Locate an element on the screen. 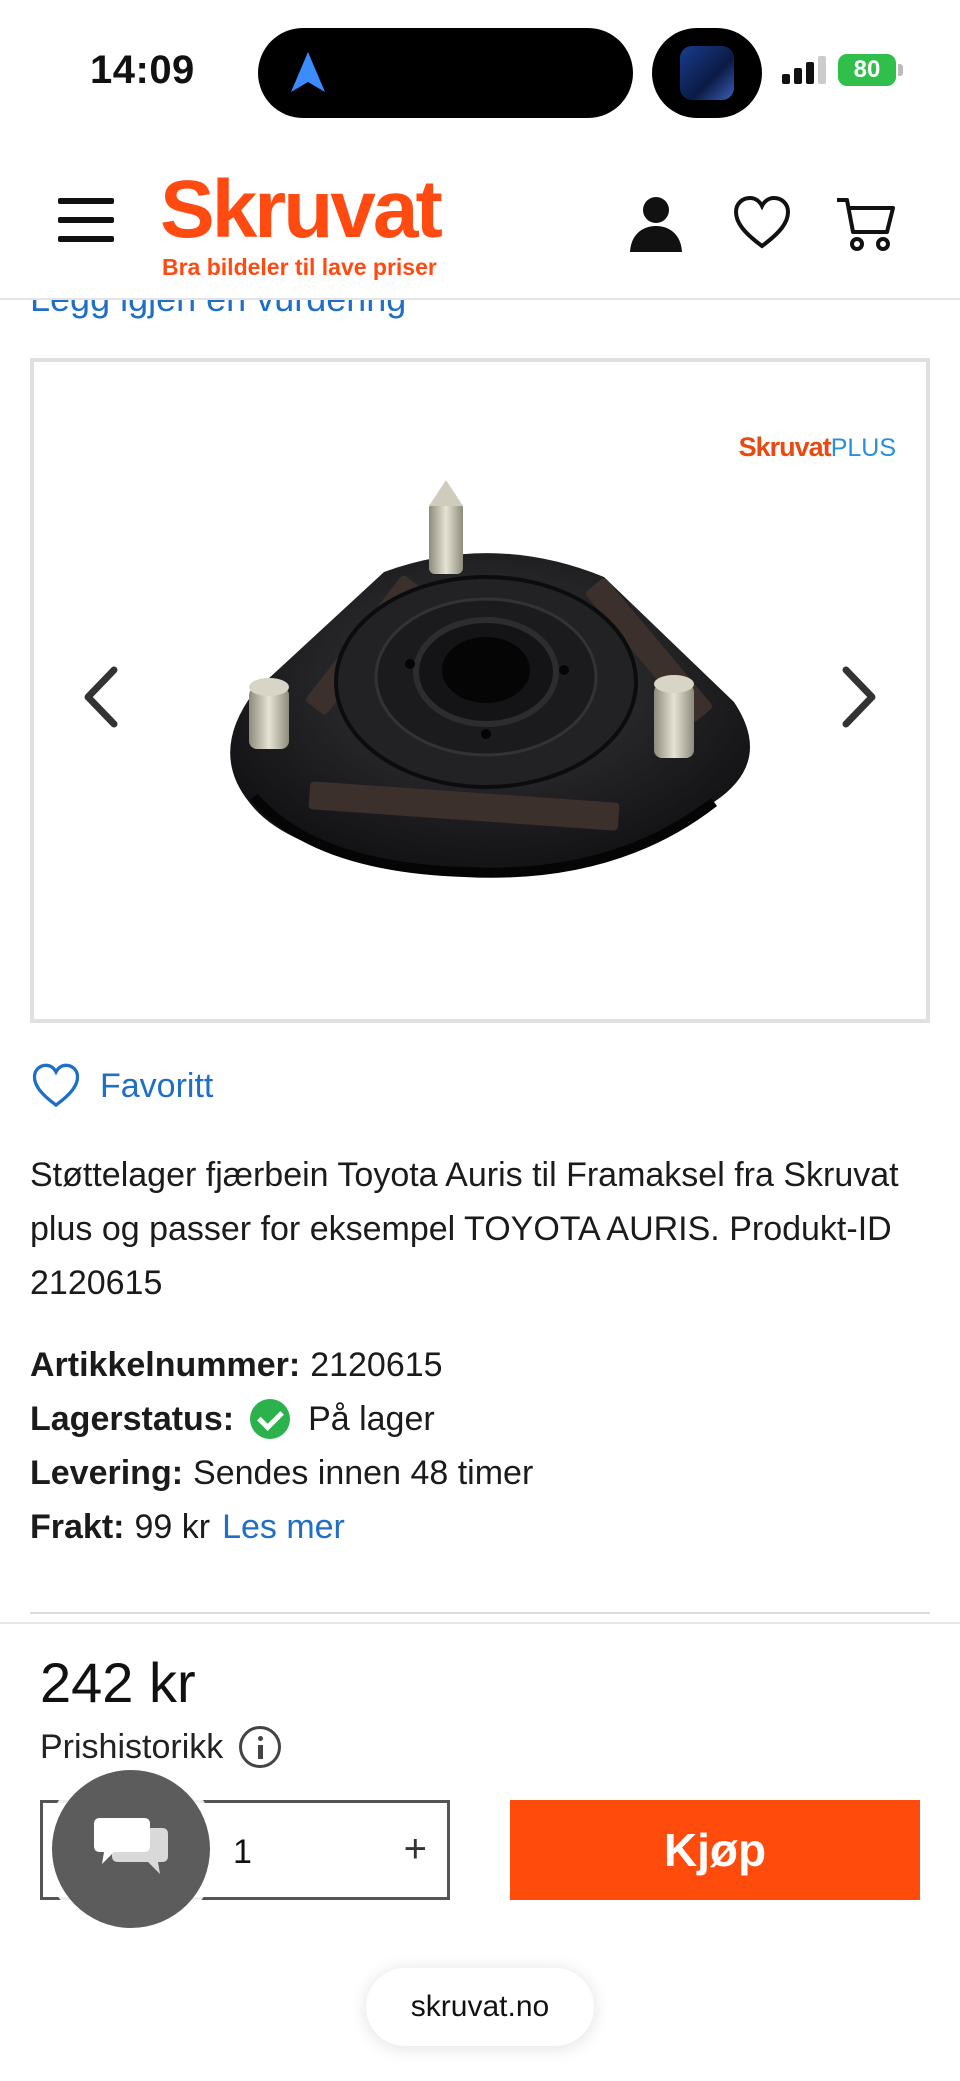 Image resolution: width=960 pixels, height=2081 pixels. dynamic-island is located at coordinates (445, 73).